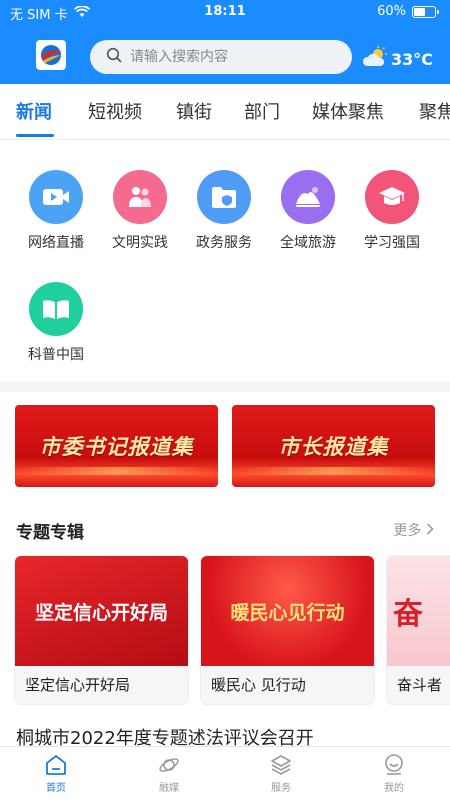 This screenshot has width=450, height=800. I want to click on banner-mayor-reports: 市长报道集, so click(333, 446).